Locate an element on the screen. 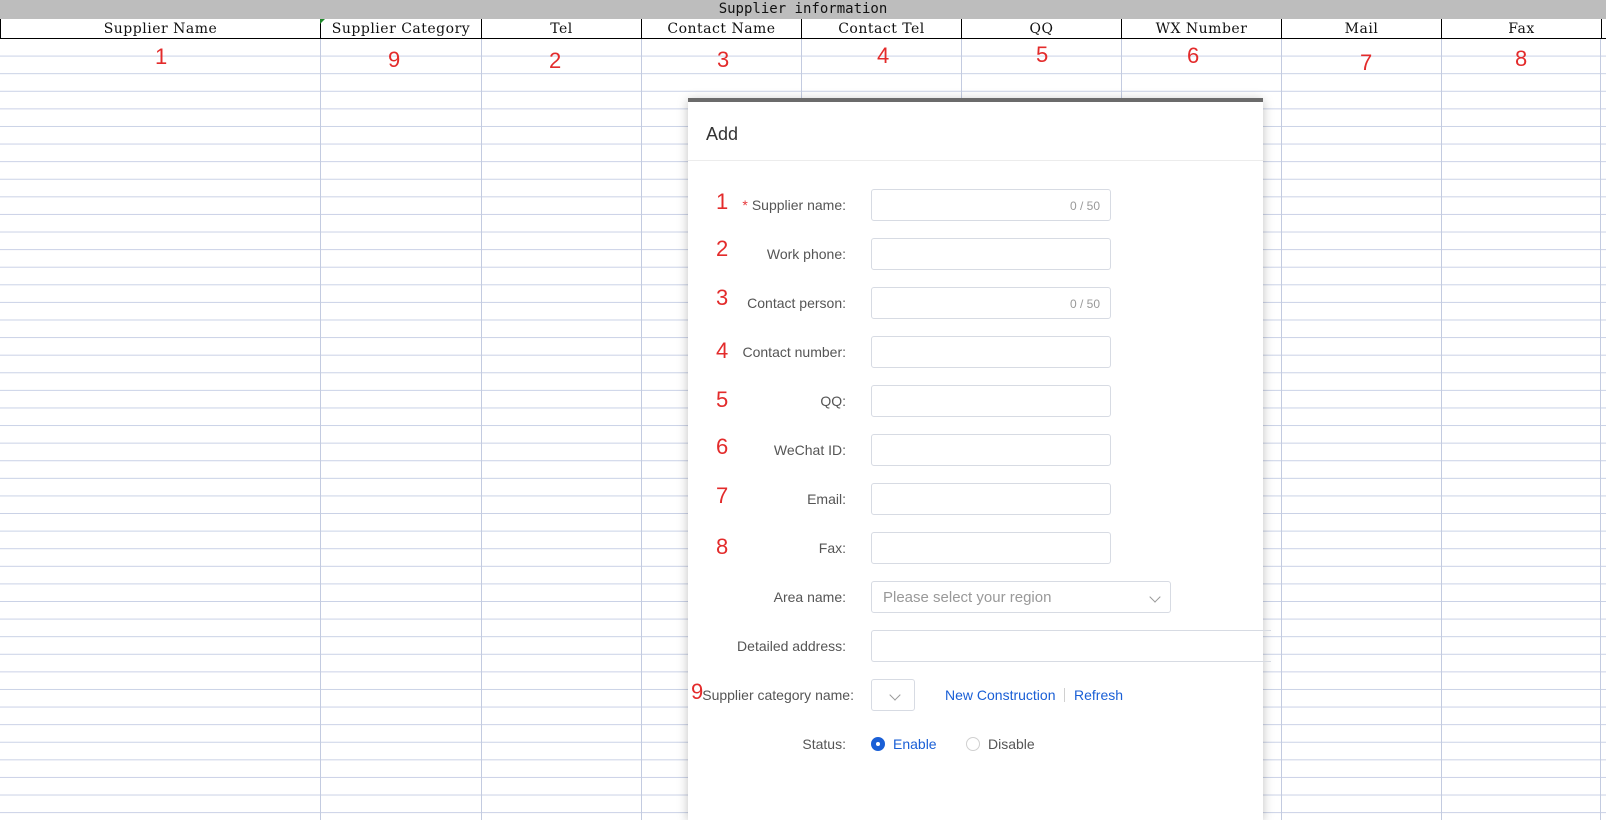 The image size is (1606, 820). area-name-label: Area name: is located at coordinates (809, 597).